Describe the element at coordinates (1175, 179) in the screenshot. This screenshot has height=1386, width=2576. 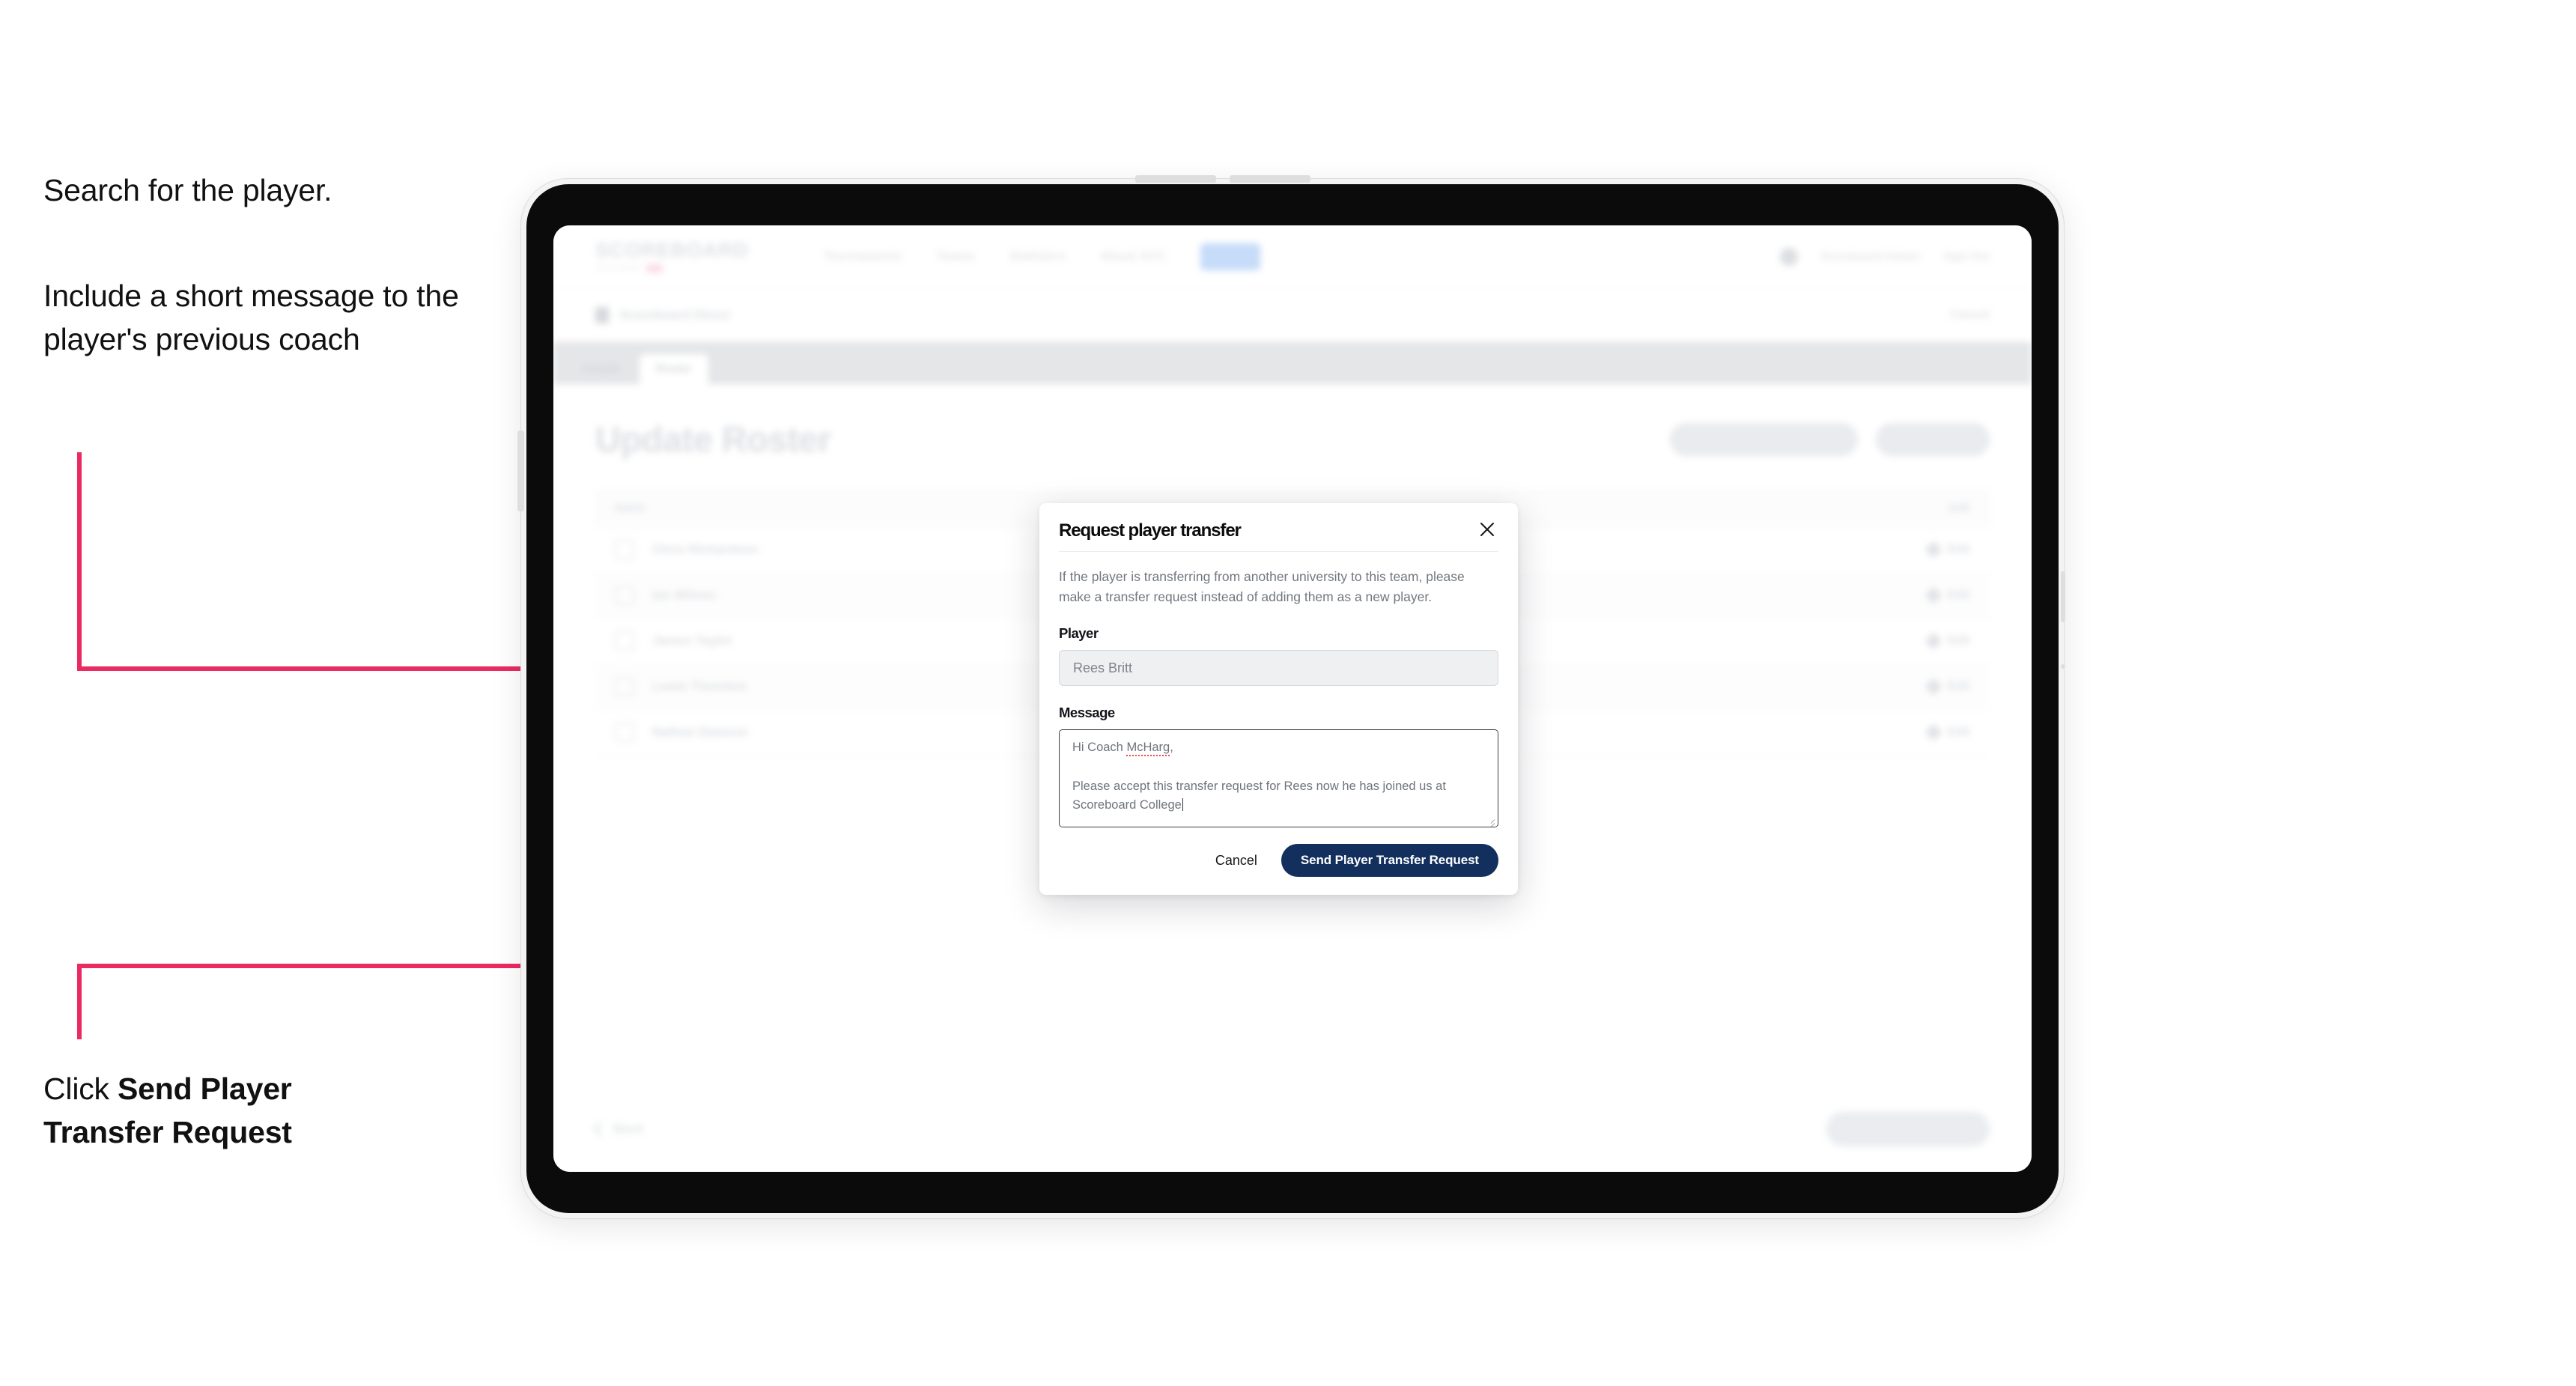
I see `volume-up-button` at that location.